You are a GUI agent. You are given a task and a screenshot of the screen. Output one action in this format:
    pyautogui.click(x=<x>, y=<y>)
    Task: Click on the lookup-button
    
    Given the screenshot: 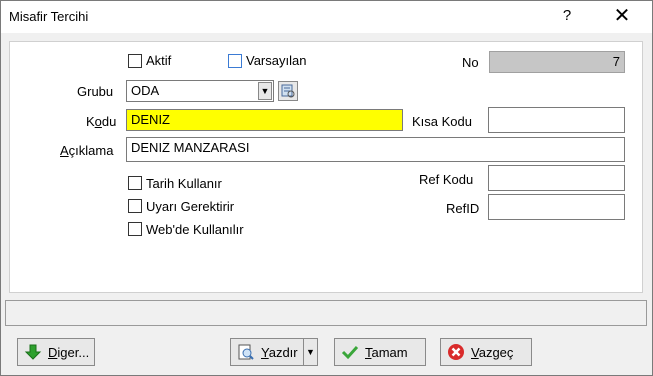 What is the action you would take?
    pyautogui.click(x=288, y=91)
    